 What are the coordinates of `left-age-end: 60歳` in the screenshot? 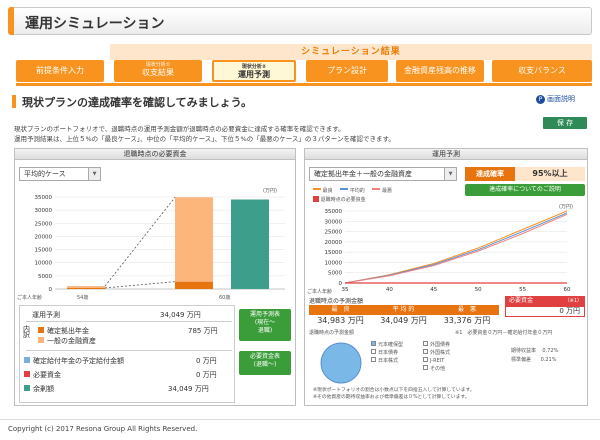 It's located at (225, 298).